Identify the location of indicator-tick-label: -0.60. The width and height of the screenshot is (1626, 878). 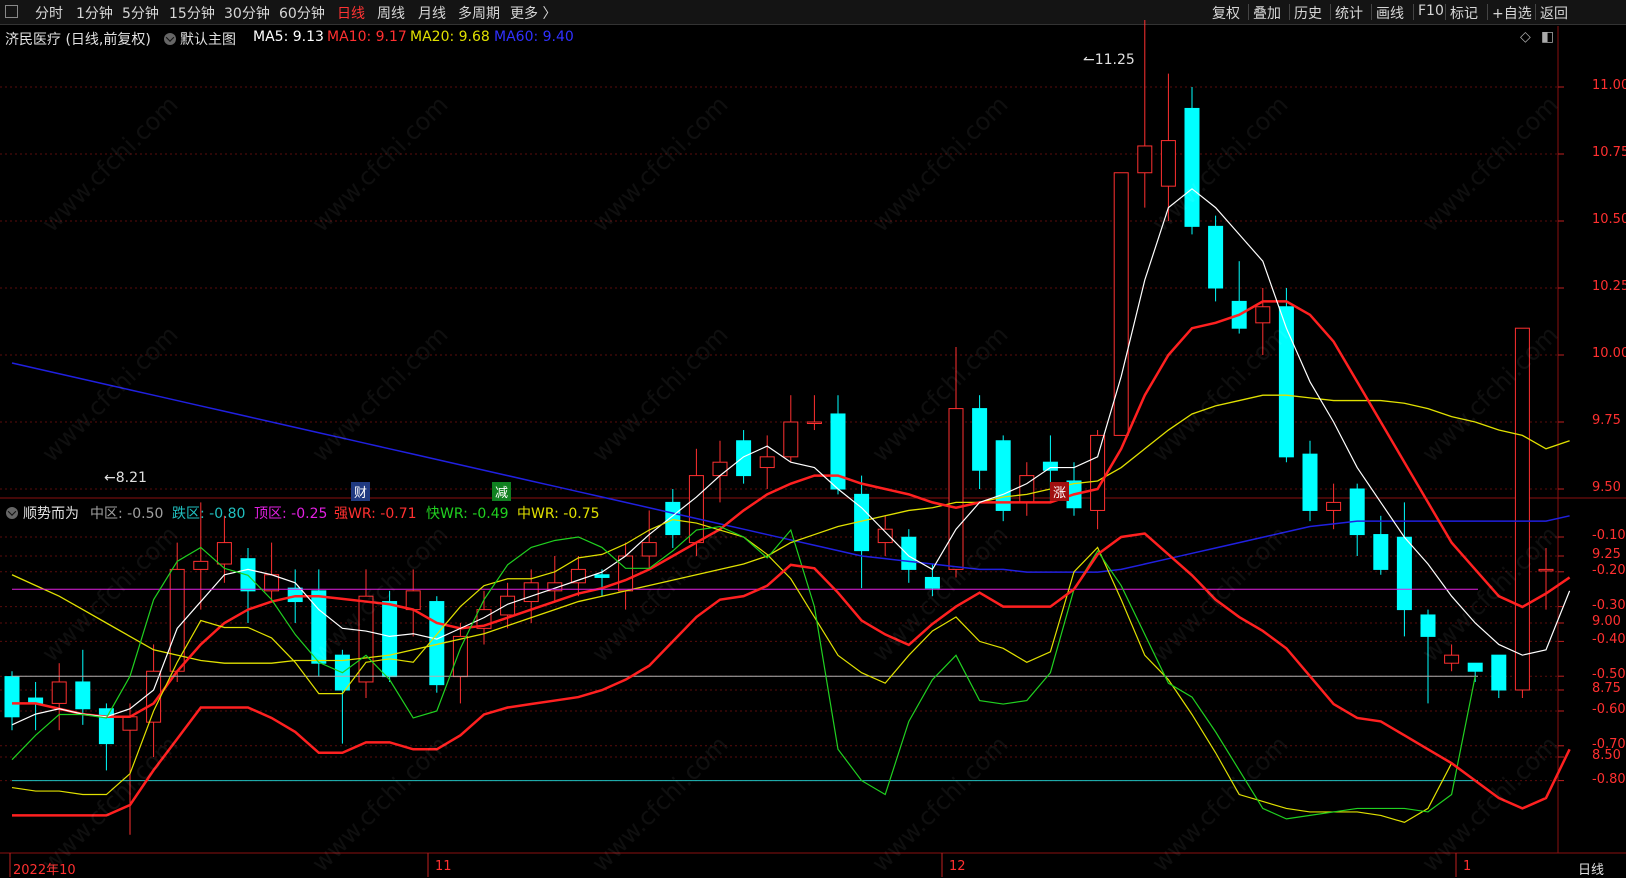
(1609, 709).